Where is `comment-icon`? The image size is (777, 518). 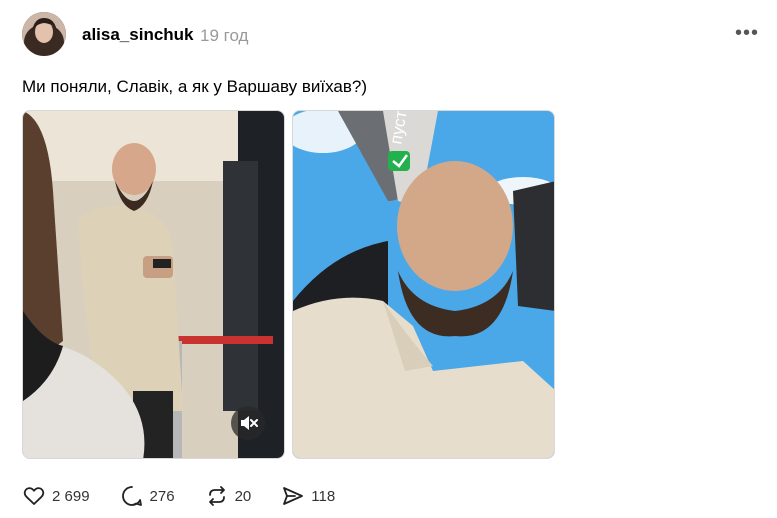 comment-icon is located at coordinates (131, 496).